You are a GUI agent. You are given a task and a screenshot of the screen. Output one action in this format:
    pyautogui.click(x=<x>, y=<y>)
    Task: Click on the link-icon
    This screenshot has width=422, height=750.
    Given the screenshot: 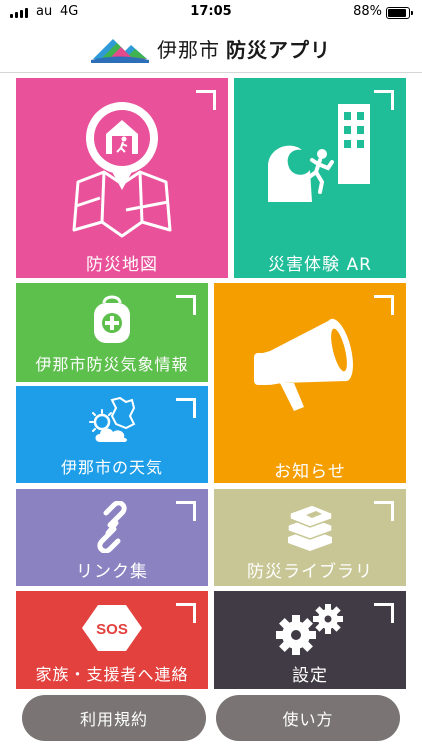 What is the action you would take?
    pyautogui.click(x=112, y=527)
    